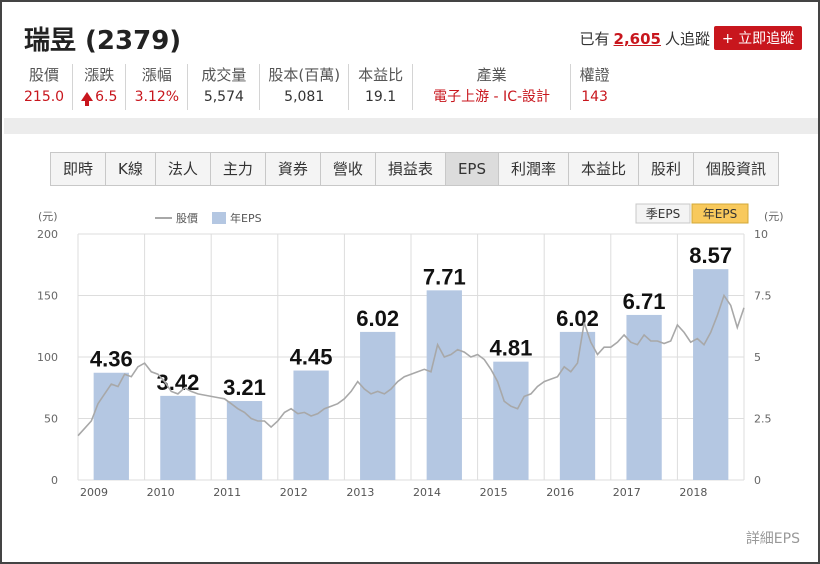  I want to click on right-tick-label: 7.5, so click(763, 296).